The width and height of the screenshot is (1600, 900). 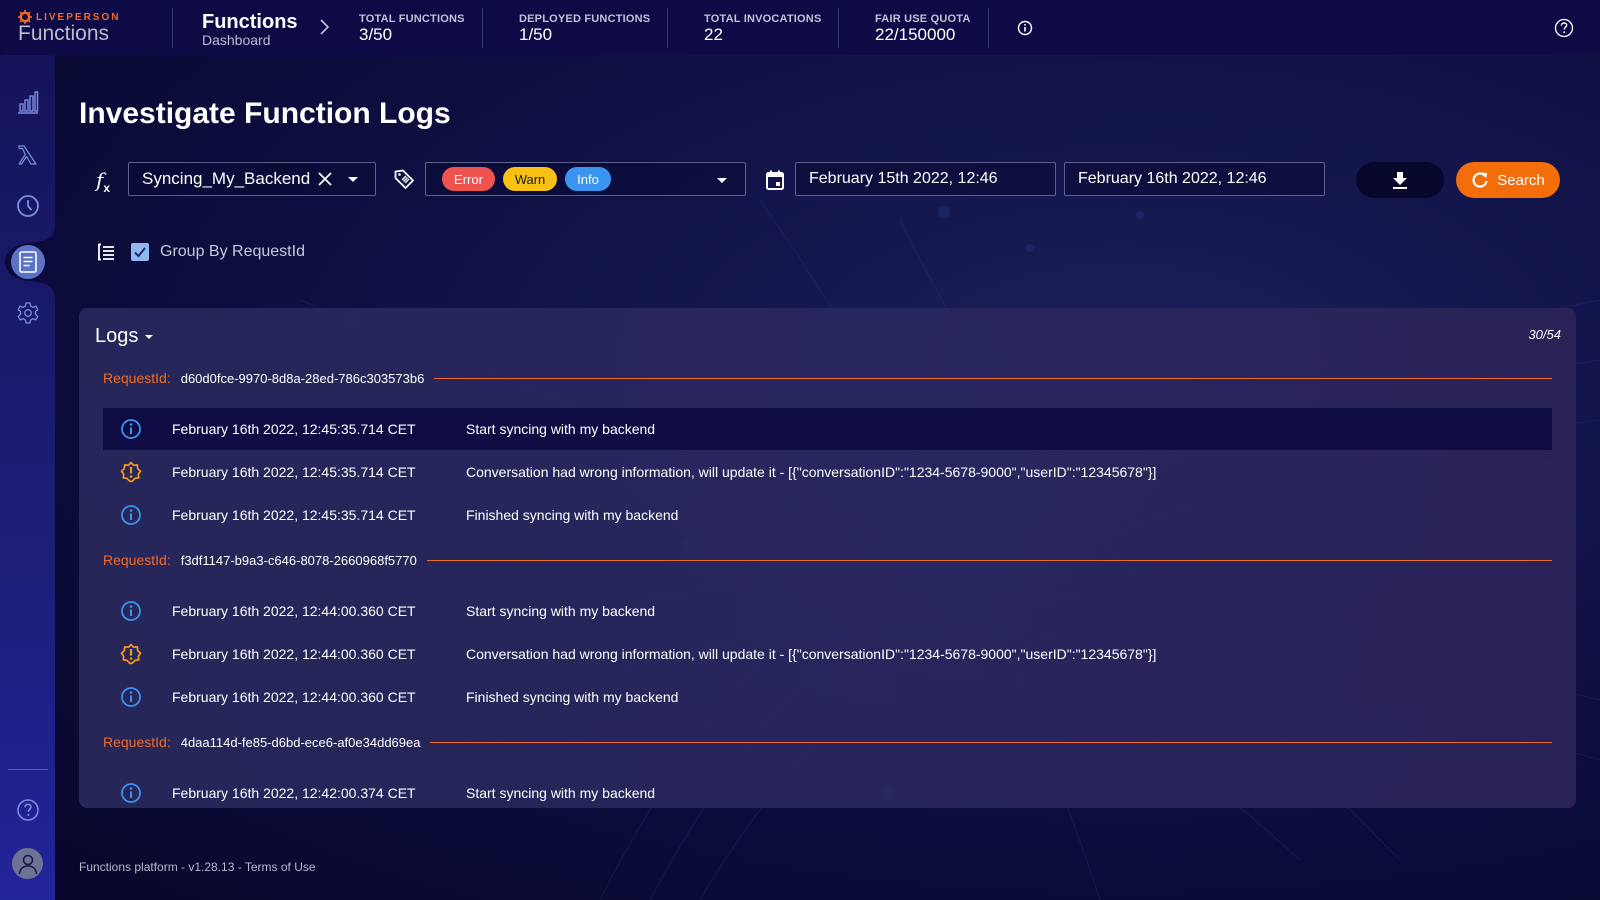 What do you see at coordinates (1025, 28) in the screenshot?
I see `info-circle-icon` at bounding box center [1025, 28].